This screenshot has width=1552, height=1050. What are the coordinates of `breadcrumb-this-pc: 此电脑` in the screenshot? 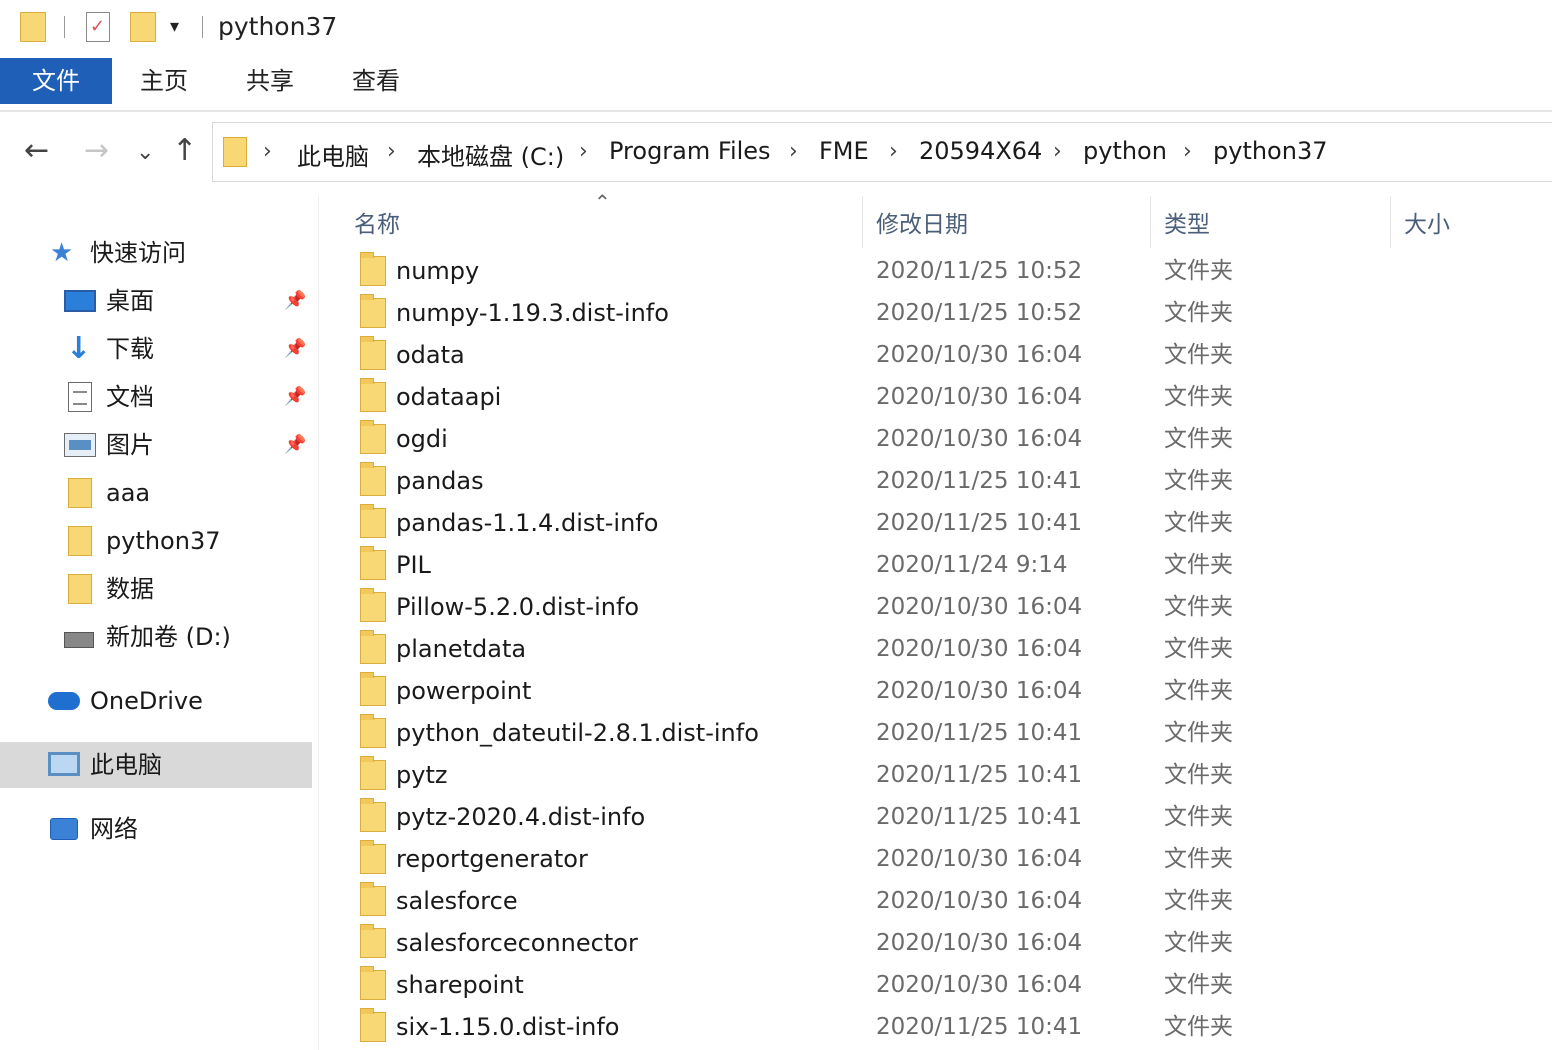 It's located at (333, 154).